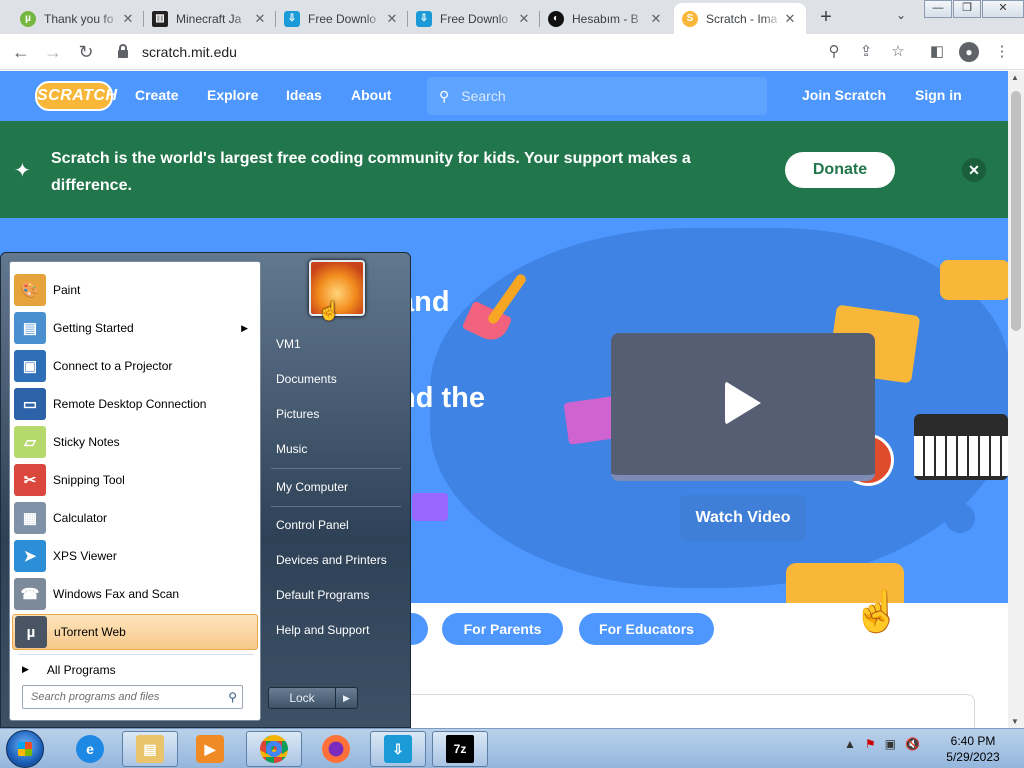 This screenshot has height=768, width=1024. Describe the element at coordinates (646, 629) in the screenshot. I see `for-educators-button: For Educators` at that location.